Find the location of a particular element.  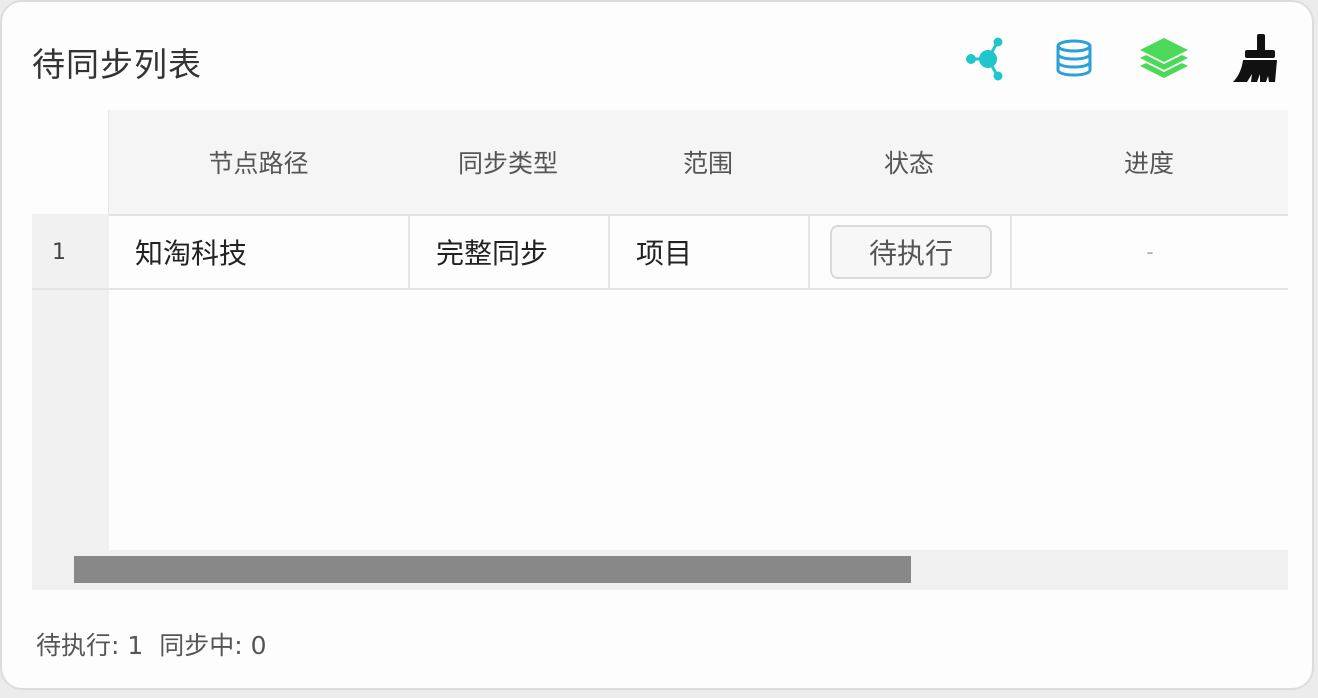

panel-title: 待同步列表 is located at coordinates (117, 64).